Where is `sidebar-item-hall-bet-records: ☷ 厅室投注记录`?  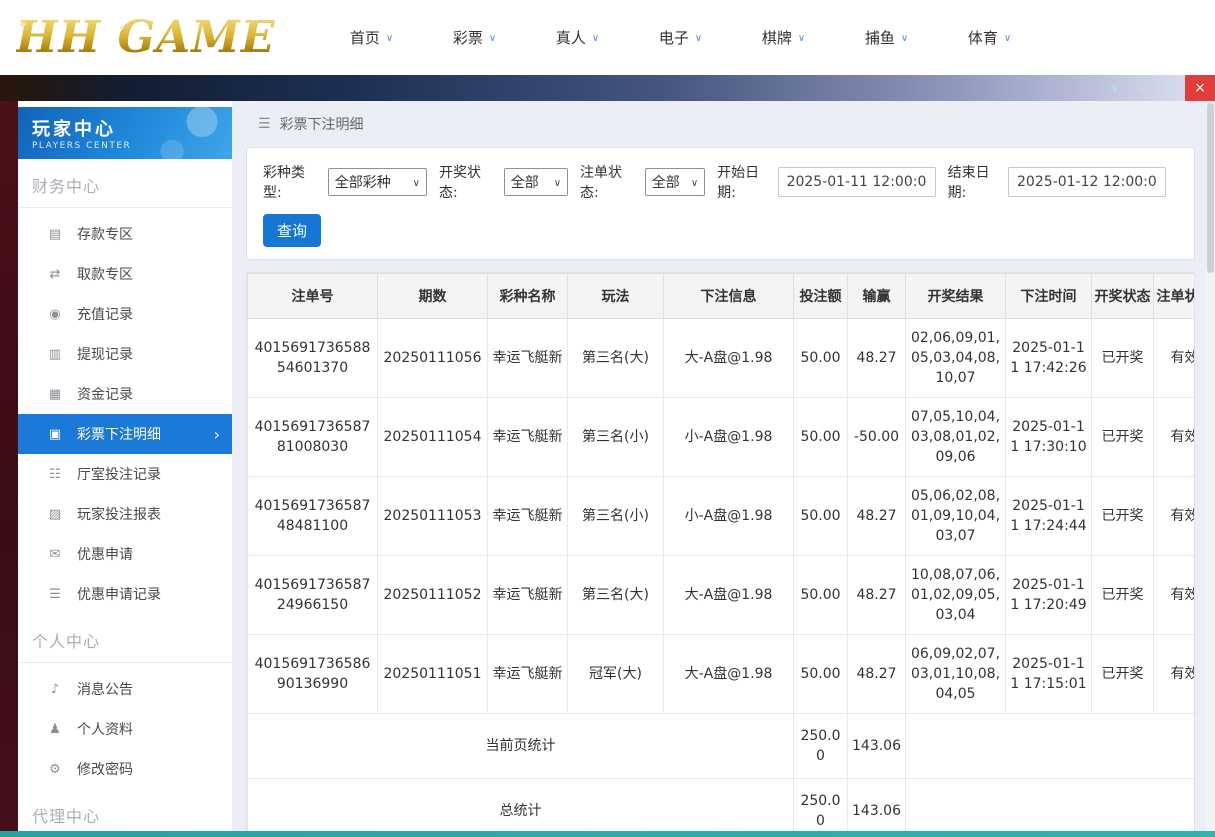 sidebar-item-hall-bet-records: ☷ 厅室投注记录 is located at coordinates (125, 474).